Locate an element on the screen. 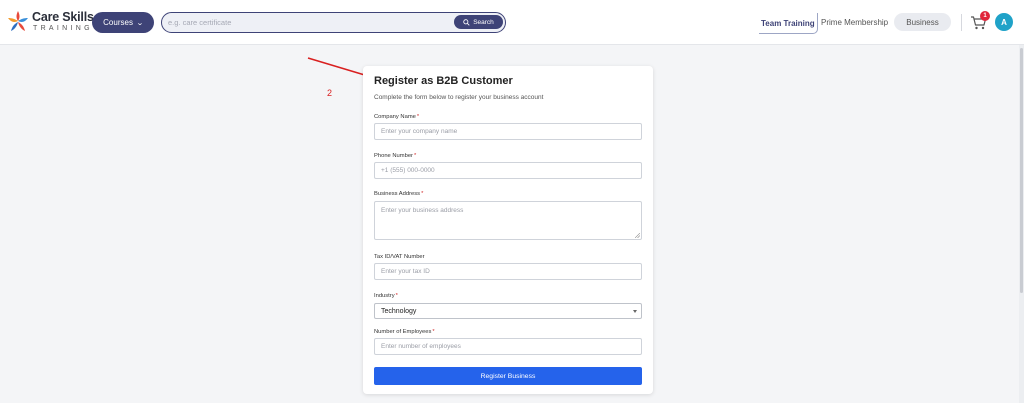 This screenshot has width=1024, height=403. search-button: Search is located at coordinates (478, 22).